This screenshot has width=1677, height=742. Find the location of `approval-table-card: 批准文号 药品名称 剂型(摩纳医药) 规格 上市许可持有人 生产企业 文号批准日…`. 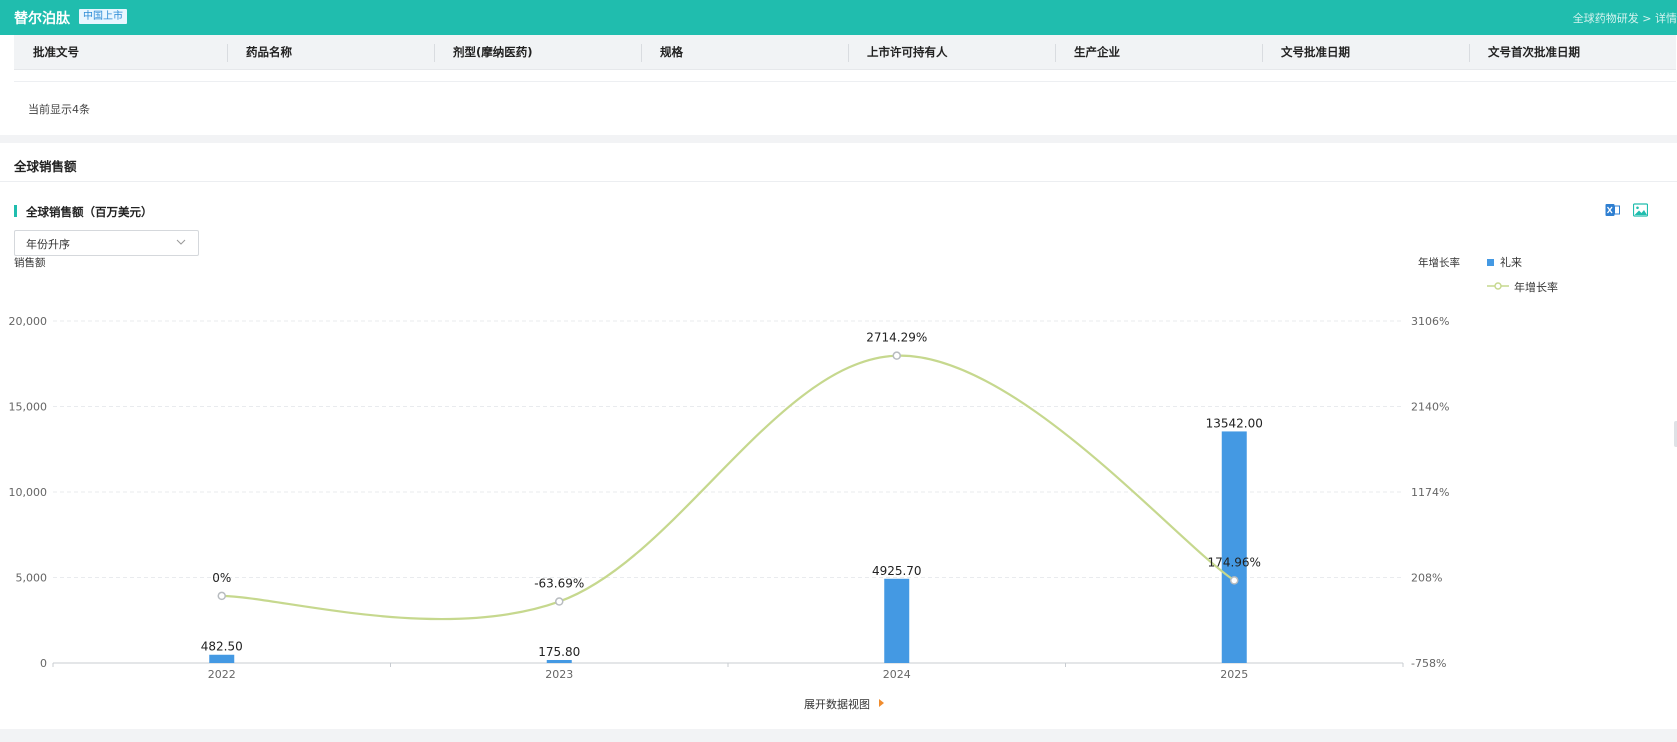

approval-table-card: 批准文号 药品名称 剂型(摩纳医药) 规格 上市许可持有人 生产企业 文号批准日… is located at coordinates (838, 85).